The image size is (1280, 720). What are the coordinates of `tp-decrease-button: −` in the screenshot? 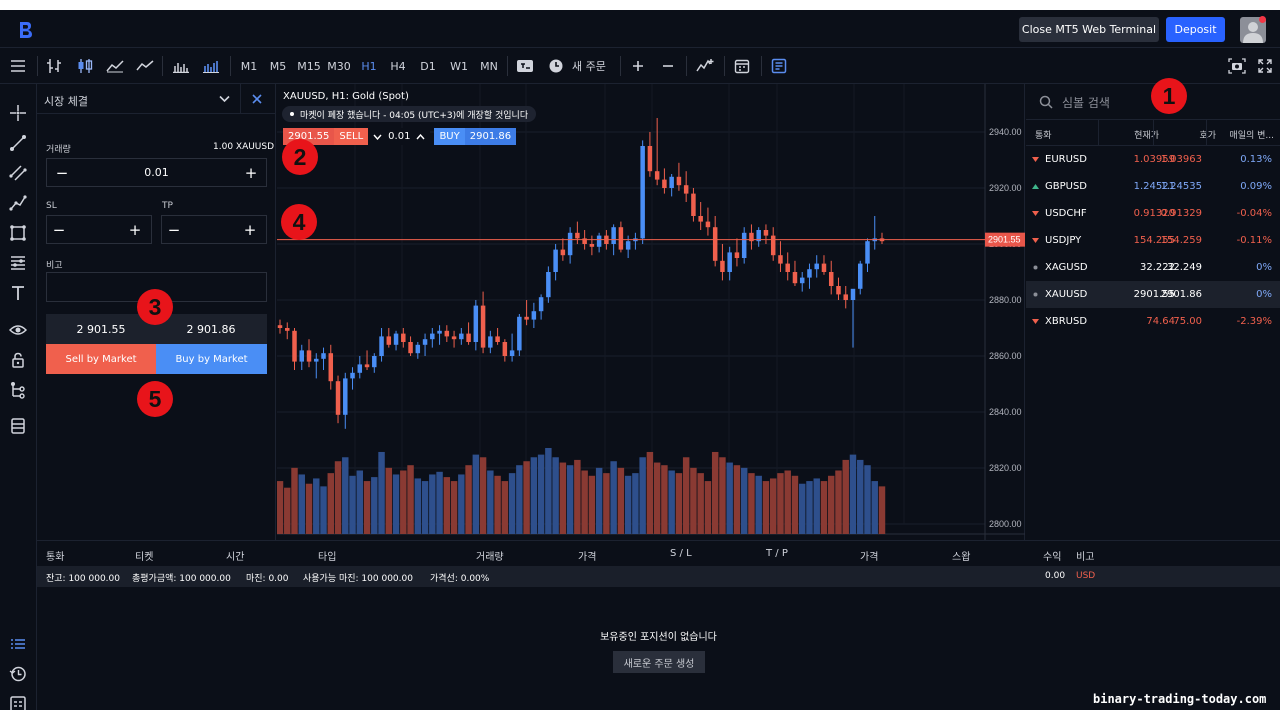 It's located at (174, 230).